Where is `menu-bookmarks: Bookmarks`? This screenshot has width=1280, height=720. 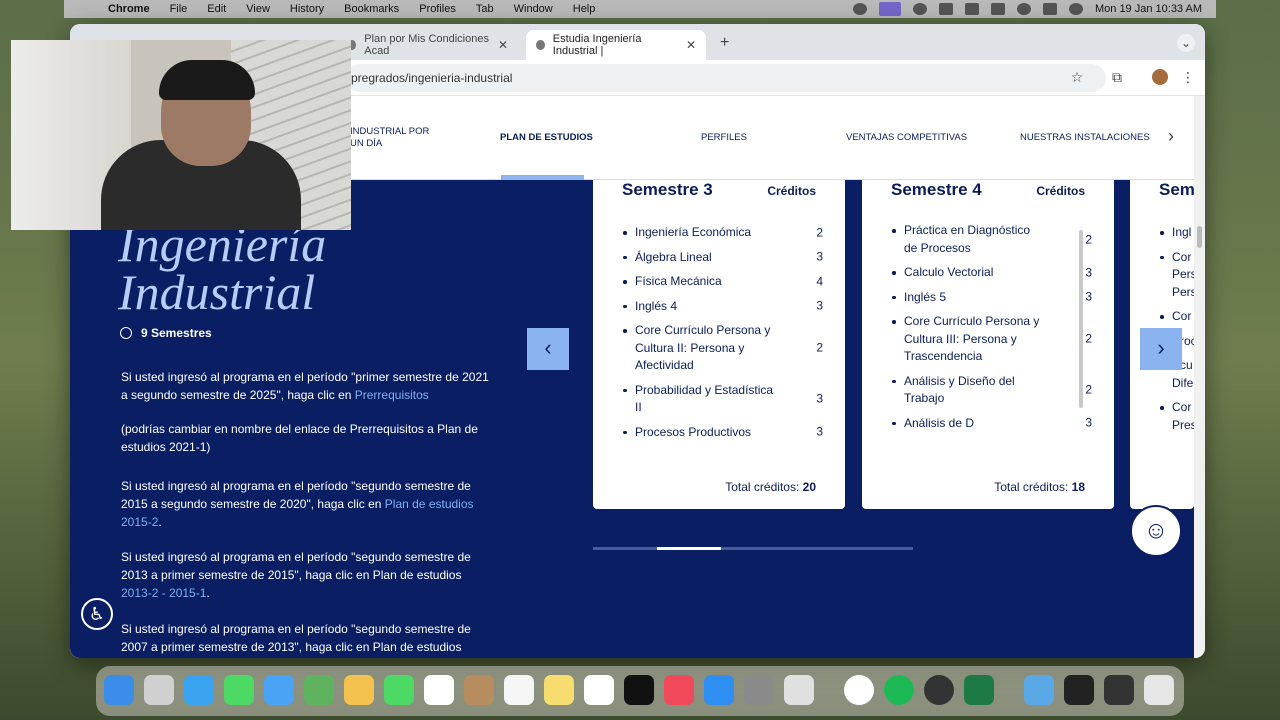 menu-bookmarks: Bookmarks is located at coordinates (371, 9).